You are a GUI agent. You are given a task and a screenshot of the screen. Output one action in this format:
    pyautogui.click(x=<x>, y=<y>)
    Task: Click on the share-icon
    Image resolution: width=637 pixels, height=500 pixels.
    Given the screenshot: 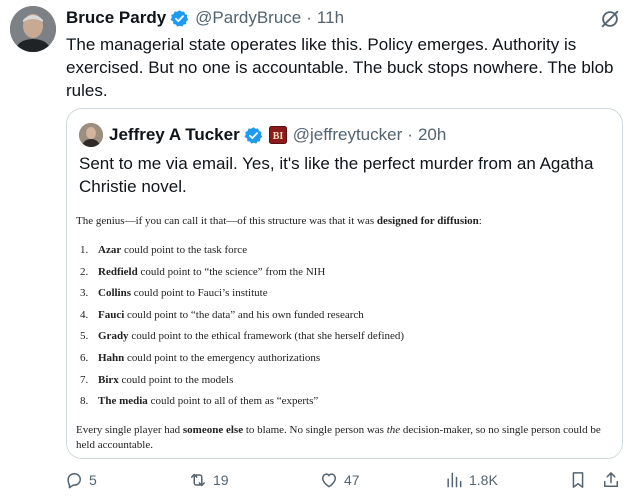 What is the action you would take?
    pyautogui.click(x=611, y=479)
    